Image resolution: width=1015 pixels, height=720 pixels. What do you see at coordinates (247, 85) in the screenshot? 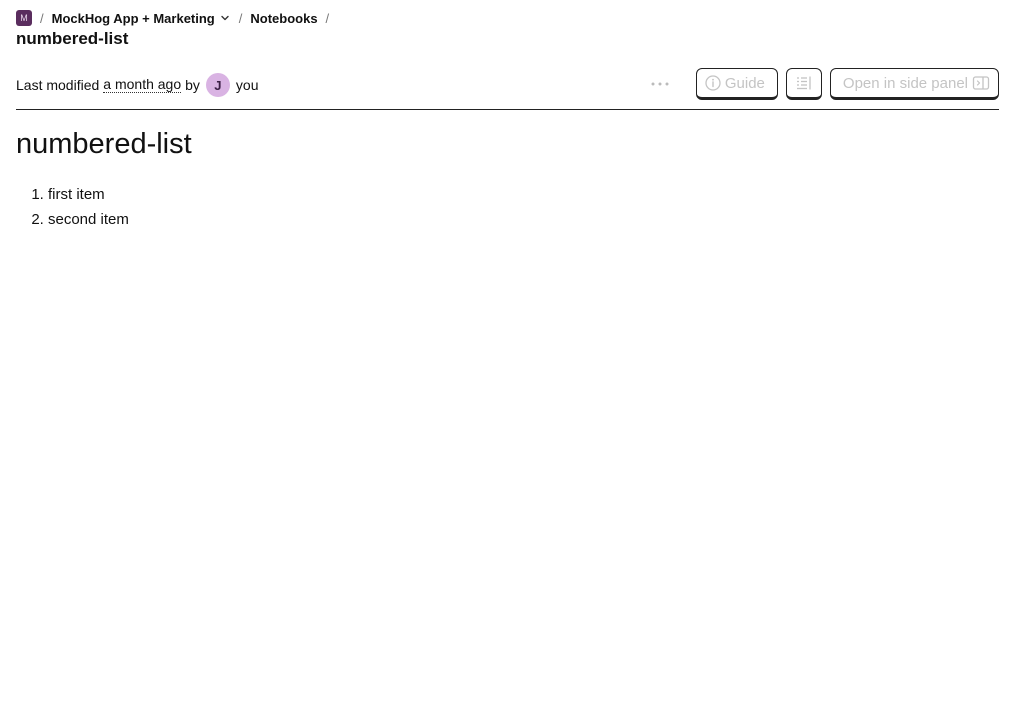
I see `author-name: you` at bounding box center [247, 85].